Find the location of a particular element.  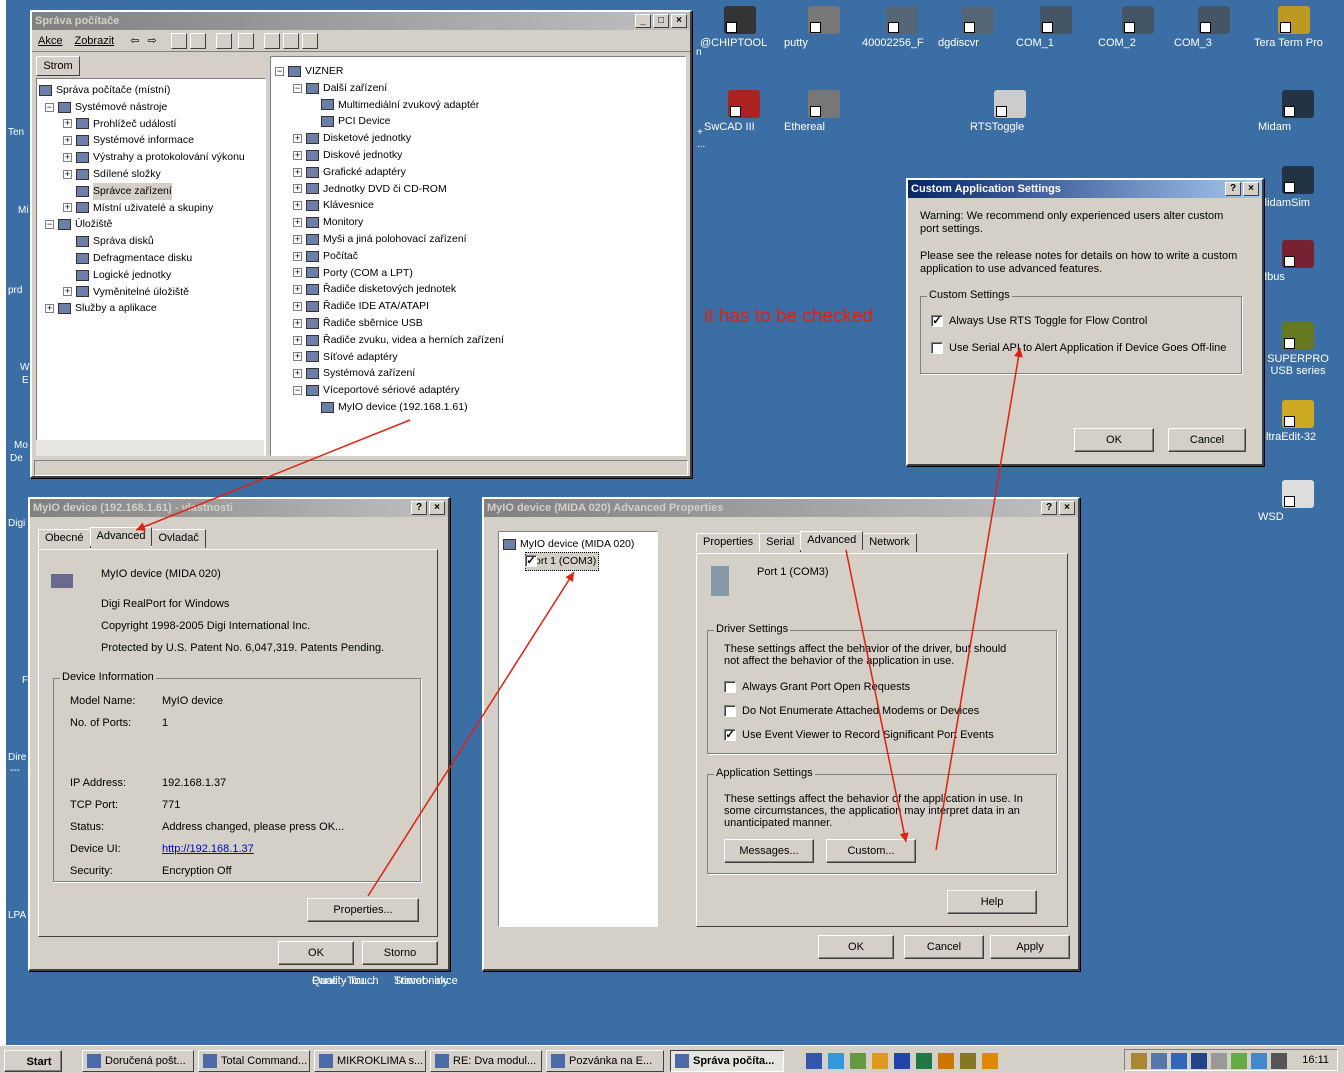

desktop-icon: @CHIPTOOL is located at coordinates (740, 27).